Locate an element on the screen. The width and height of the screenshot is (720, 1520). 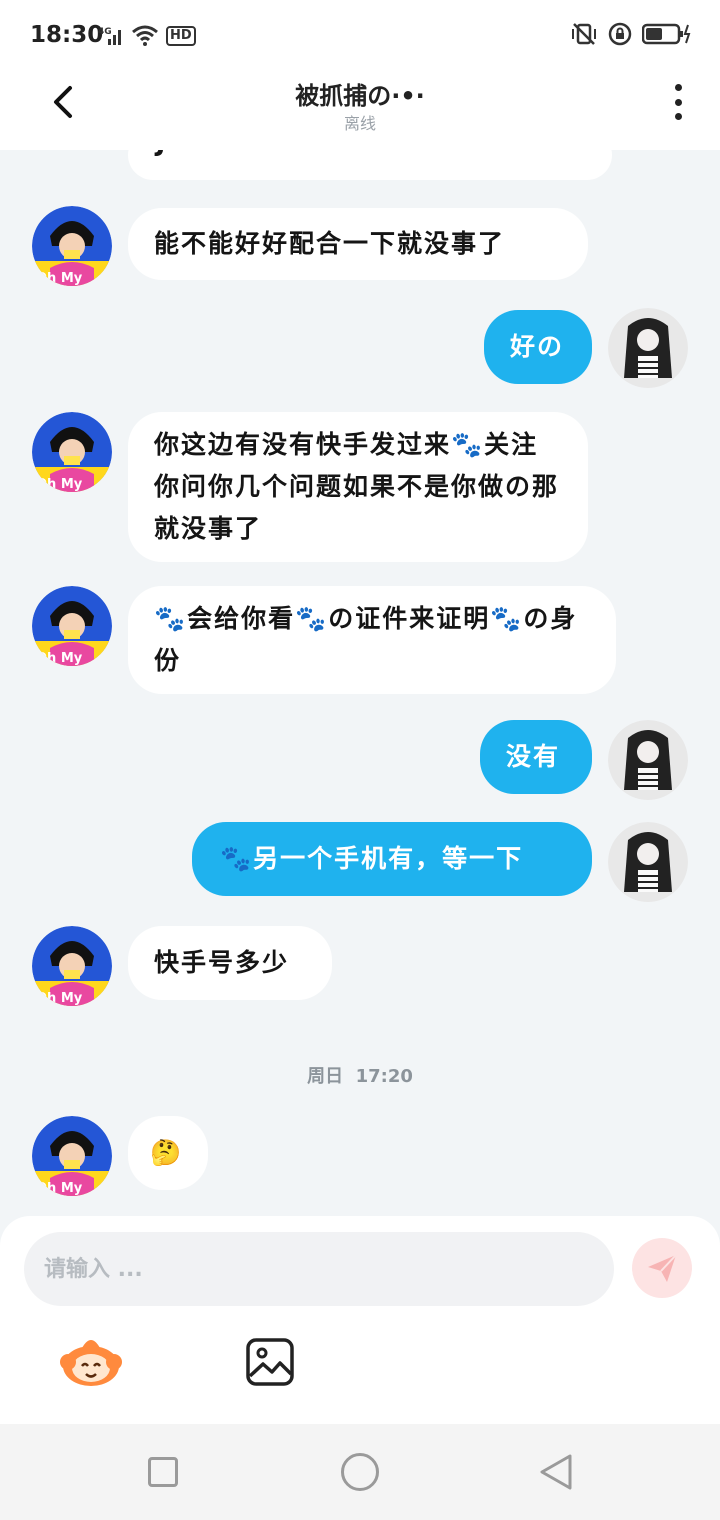
message-text: J is located at coordinates (370, 152).